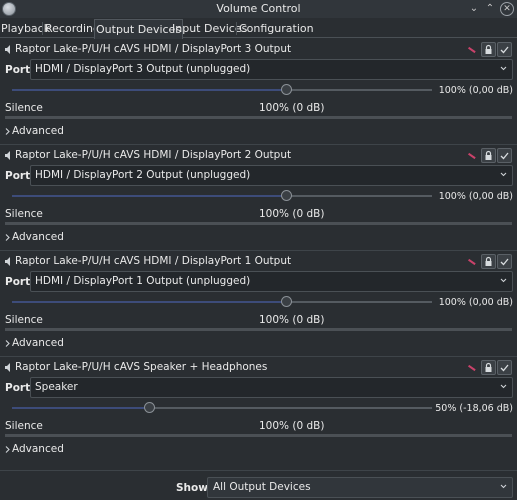 The image size is (517, 500). I want to click on show-filter-value: All Output Devices, so click(262, 487).